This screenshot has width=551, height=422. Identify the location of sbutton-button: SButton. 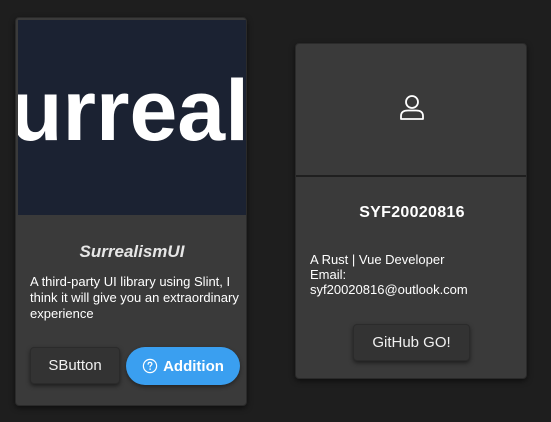
(75, 365).